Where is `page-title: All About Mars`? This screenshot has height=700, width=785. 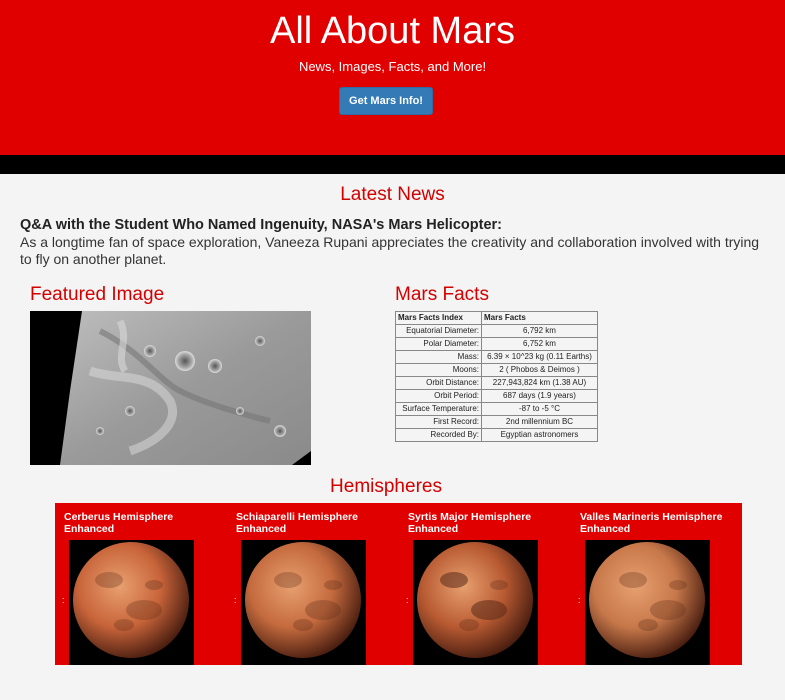 page-title: All About Mars is located at coordinates (392, 31).